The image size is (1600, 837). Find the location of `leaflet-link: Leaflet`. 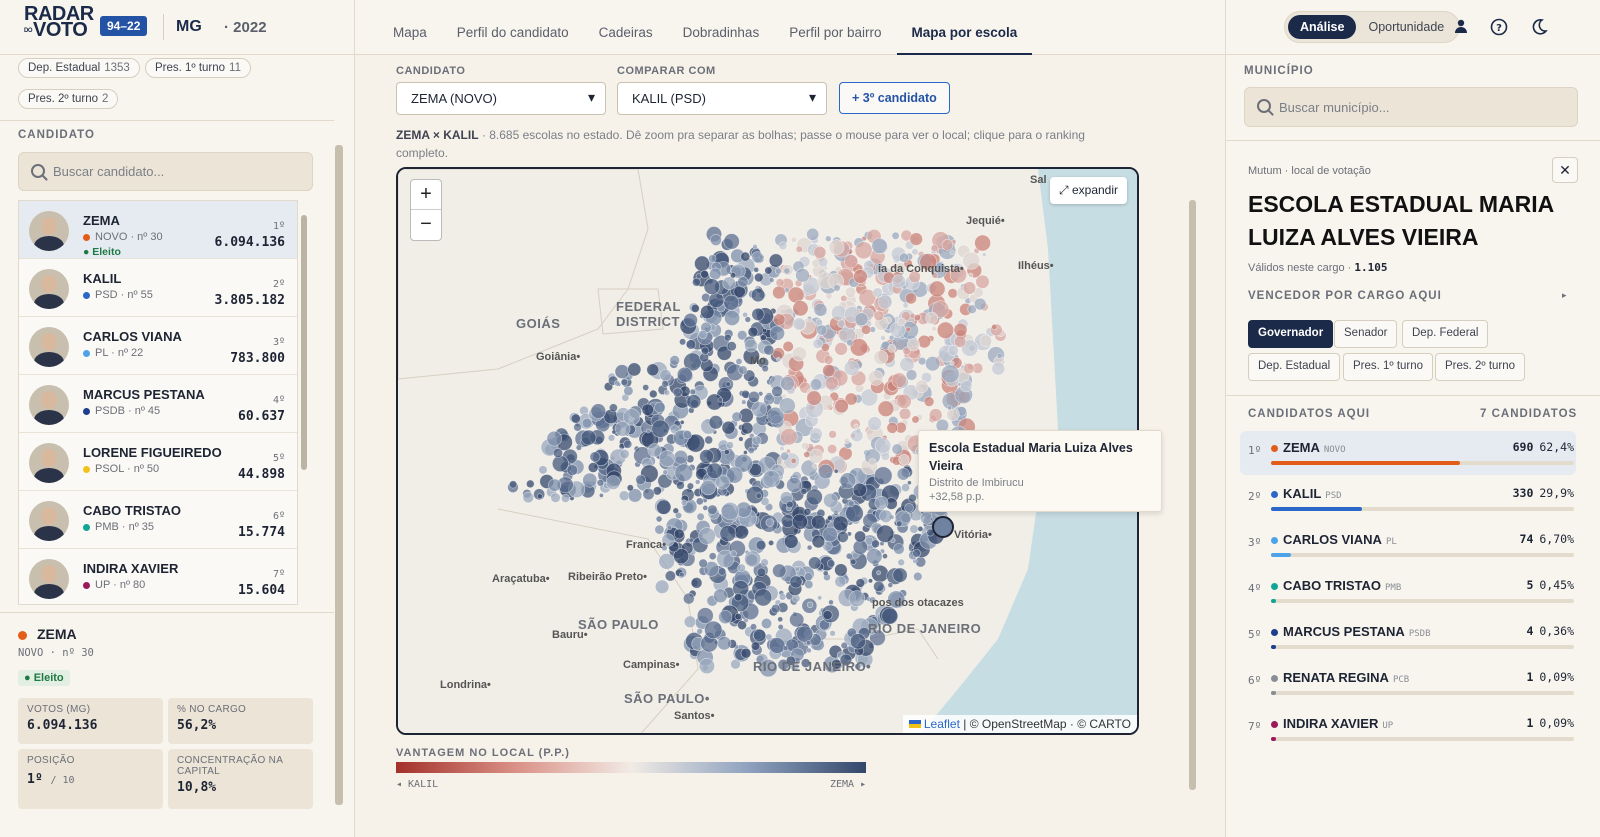

leaflet-link: Leaflet is located at coordinates (942, 724).